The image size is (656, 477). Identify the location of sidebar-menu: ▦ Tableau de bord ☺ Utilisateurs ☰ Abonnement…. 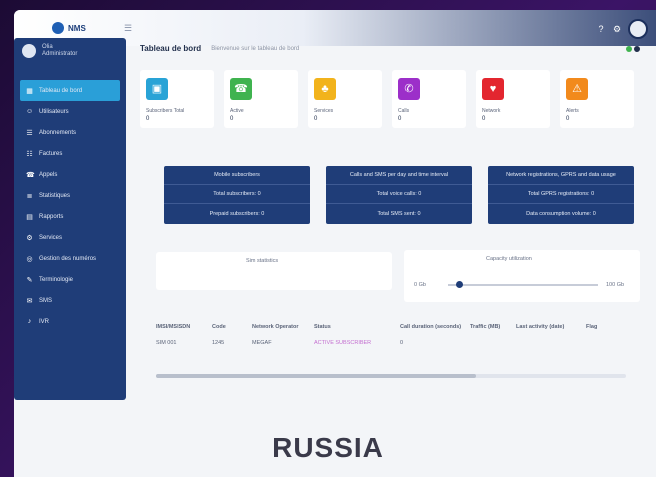
(70, 206).